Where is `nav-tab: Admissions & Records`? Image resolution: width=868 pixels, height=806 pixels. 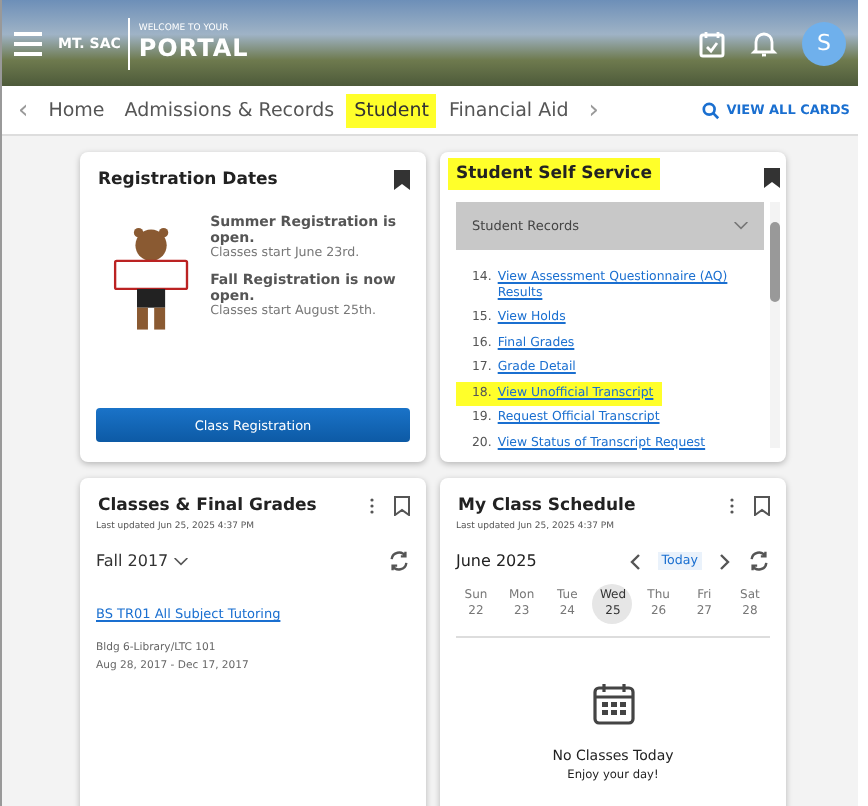
nav-tab: Admissions & Records is located at coordinates (229, 110).